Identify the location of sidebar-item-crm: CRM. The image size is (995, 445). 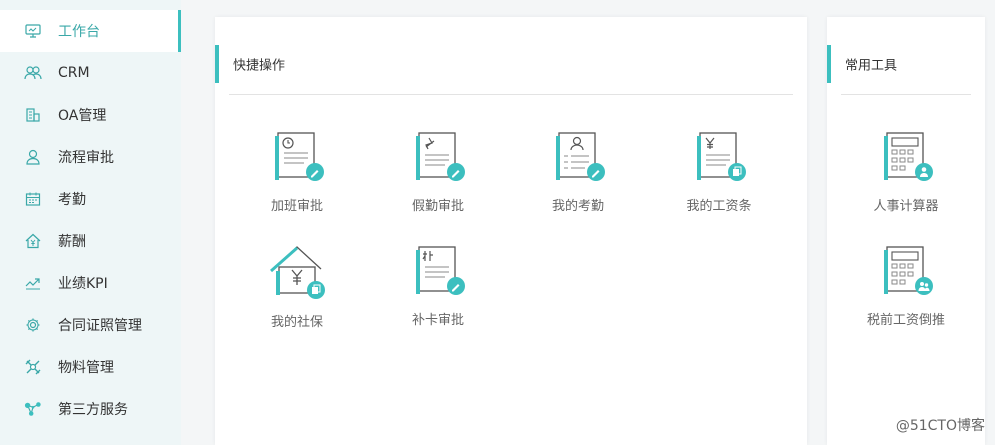
(90, 73).